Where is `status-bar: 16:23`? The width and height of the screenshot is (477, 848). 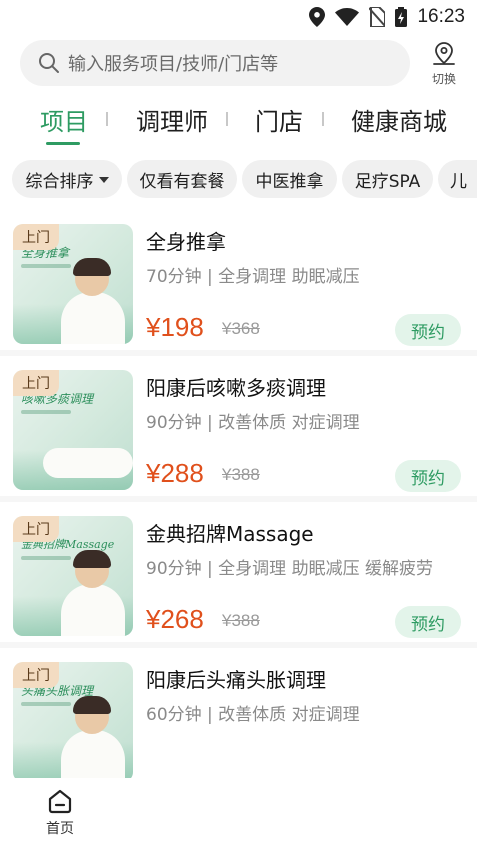 status-bar: 16:23 is located at coordinates (238, 17).